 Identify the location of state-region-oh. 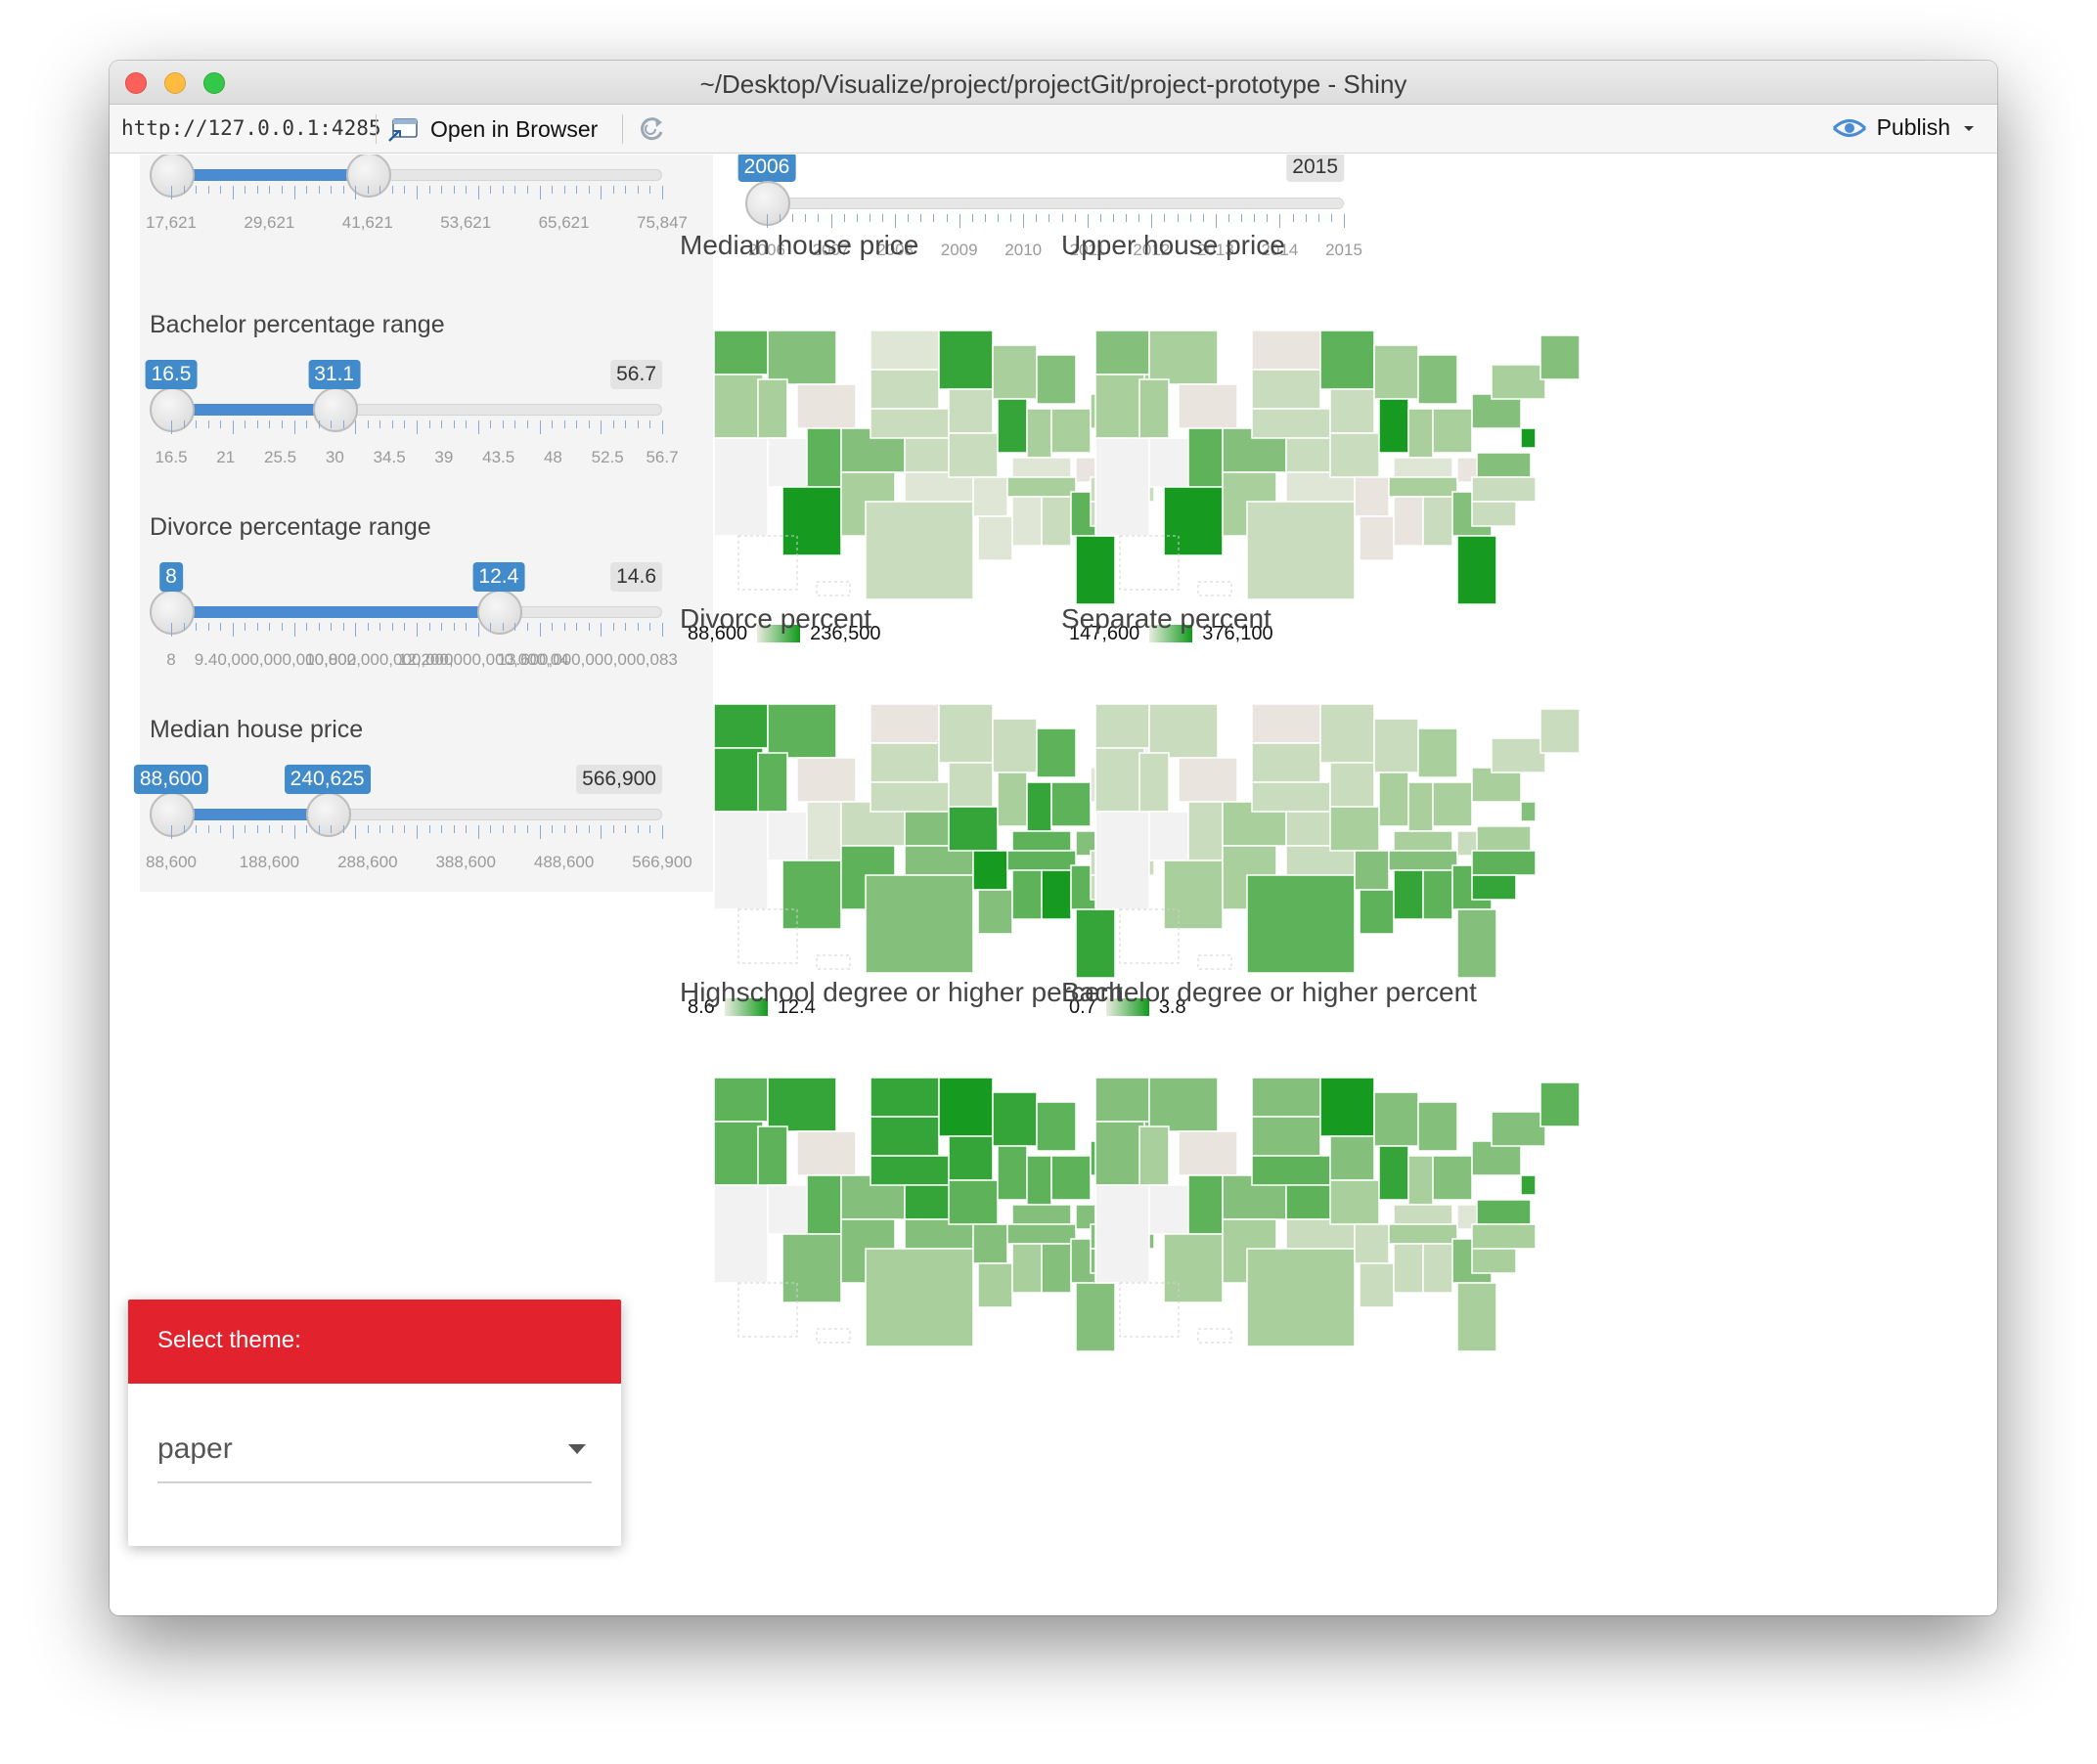
(1452, 804).